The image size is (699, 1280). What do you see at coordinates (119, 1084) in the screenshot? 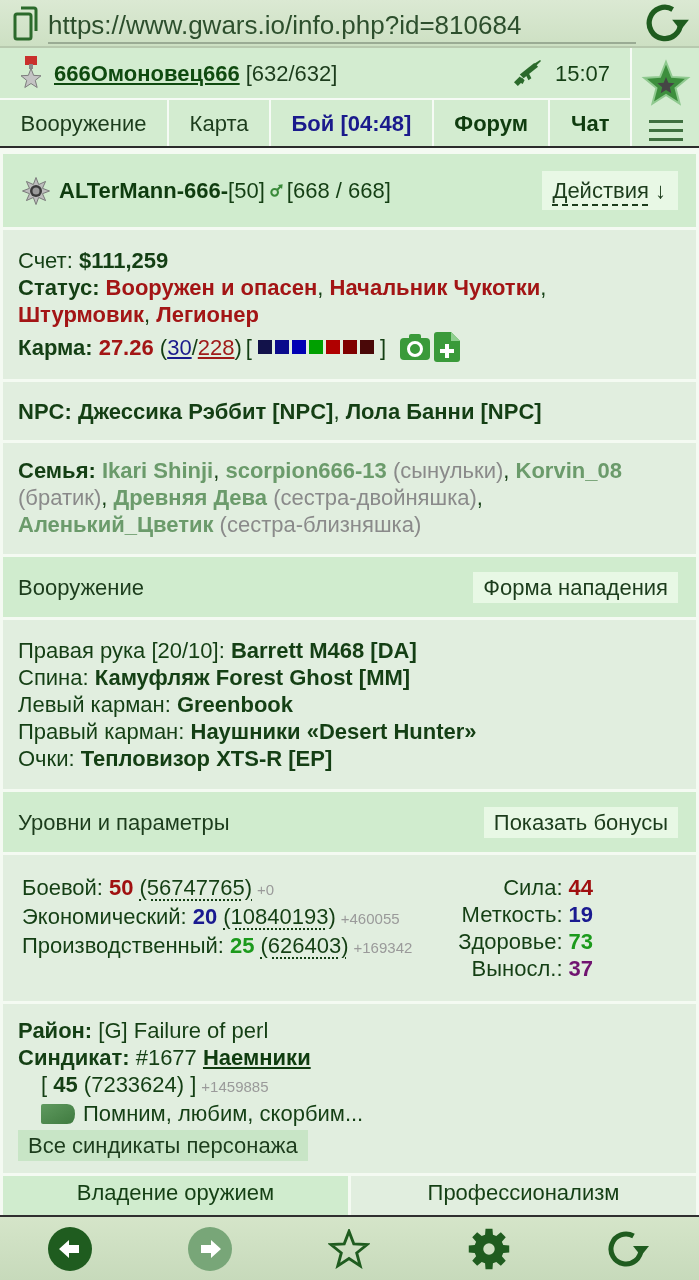
I see `syndicate-level-text: [ 45 (7233624) ]` at bounding box center [119, 1084].